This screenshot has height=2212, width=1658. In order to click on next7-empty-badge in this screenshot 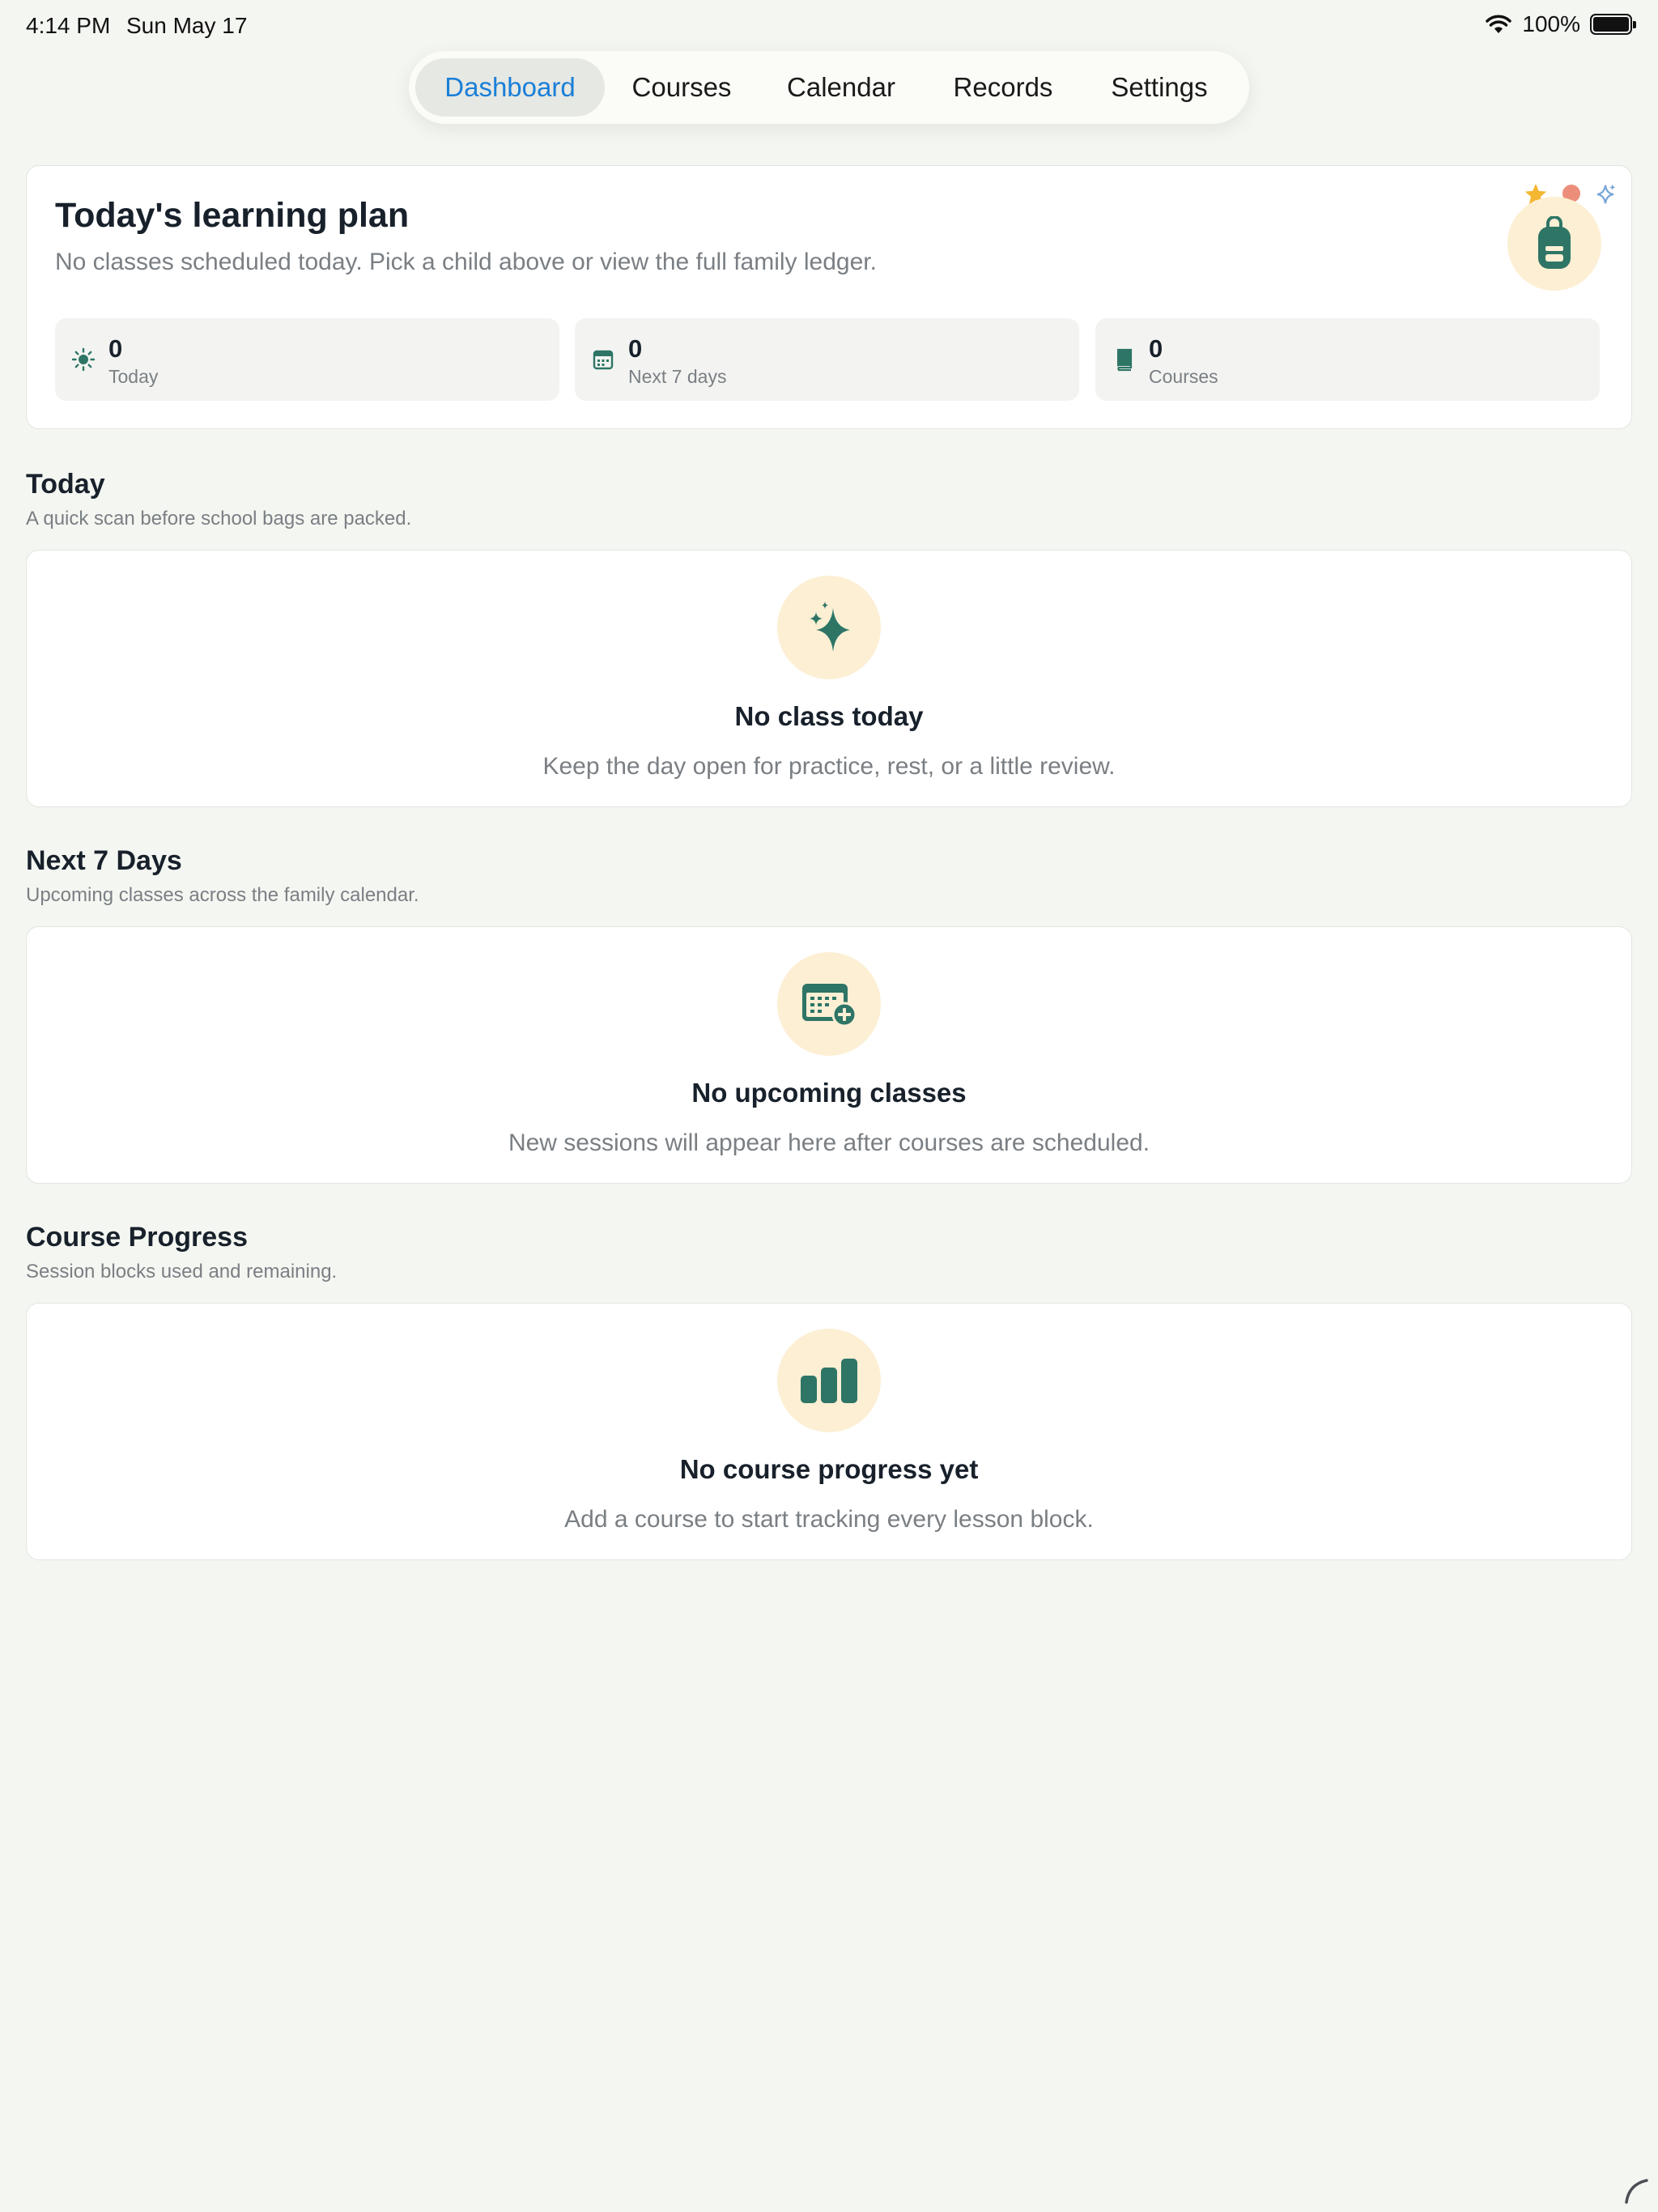, I will do `click(829, 1004)`.